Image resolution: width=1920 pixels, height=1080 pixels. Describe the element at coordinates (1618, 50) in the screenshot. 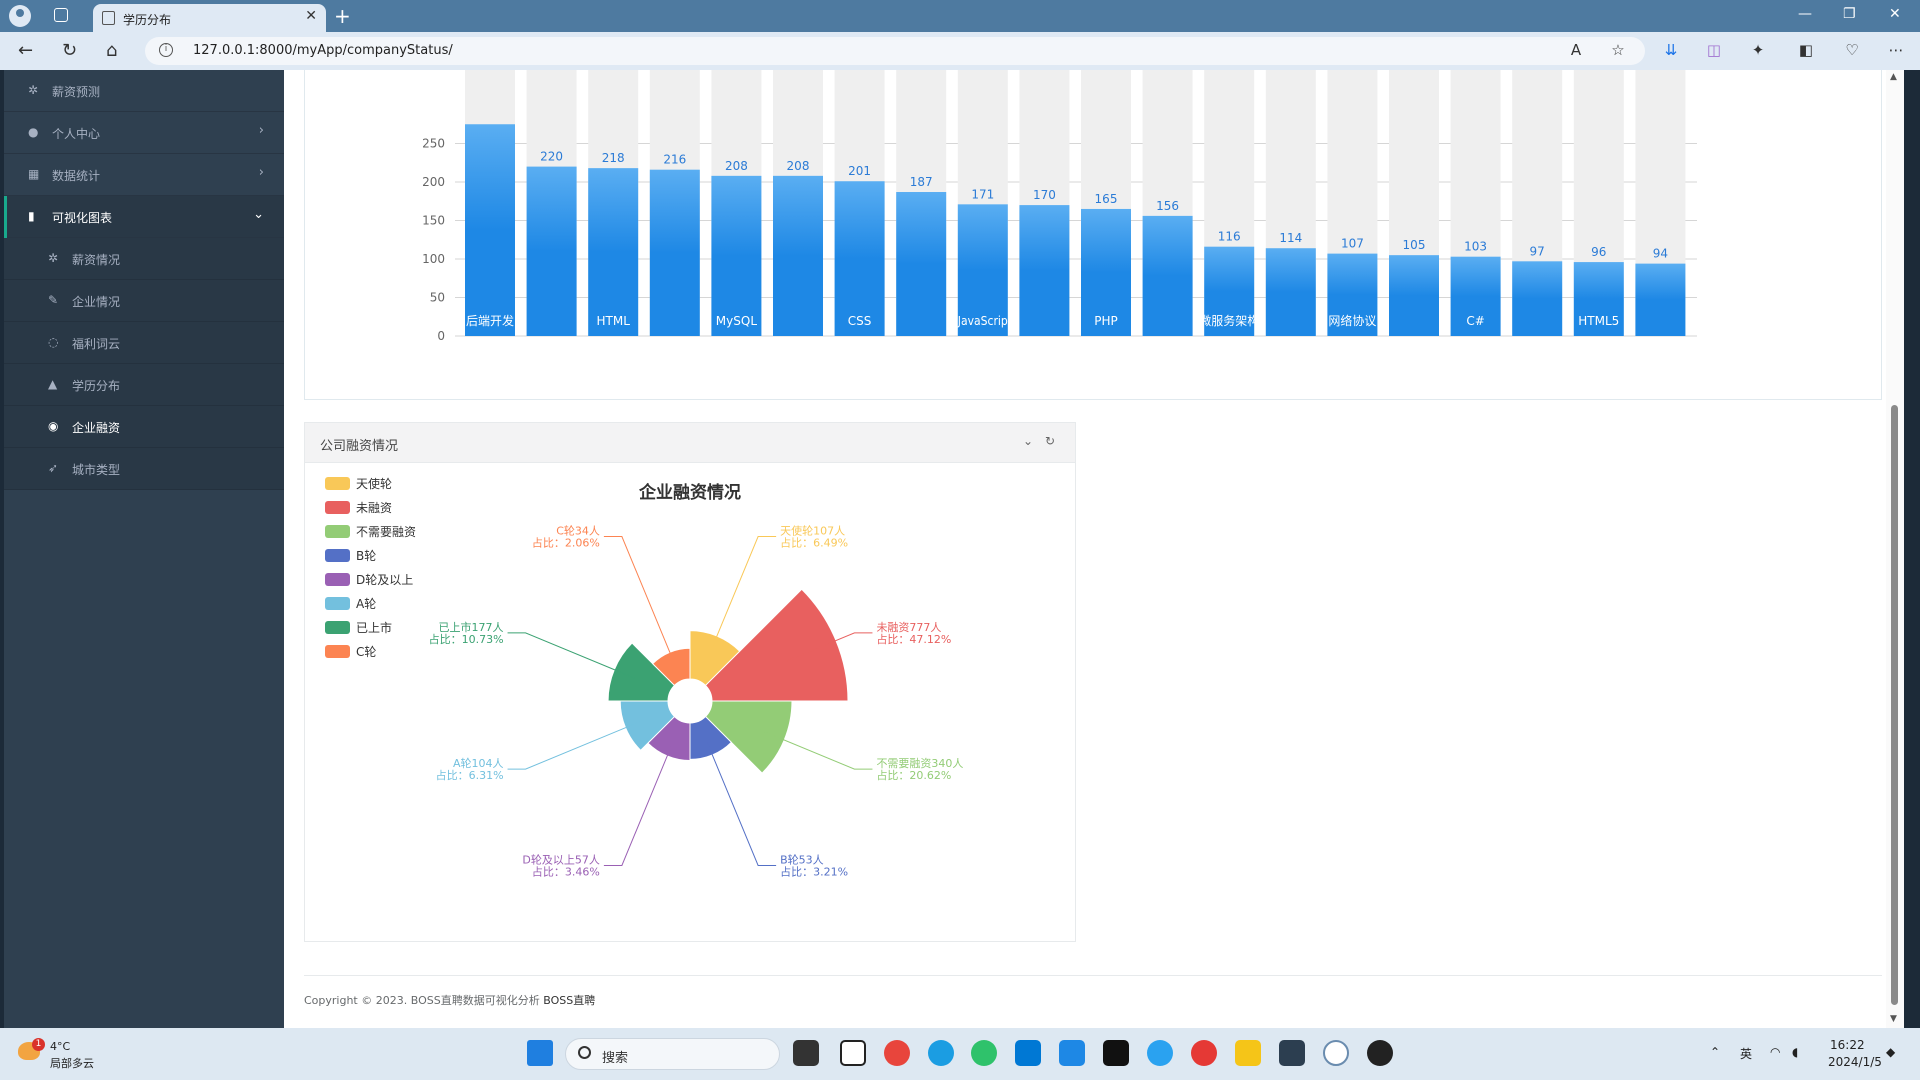

I see `favorite-star-icon: ☆` at that location.